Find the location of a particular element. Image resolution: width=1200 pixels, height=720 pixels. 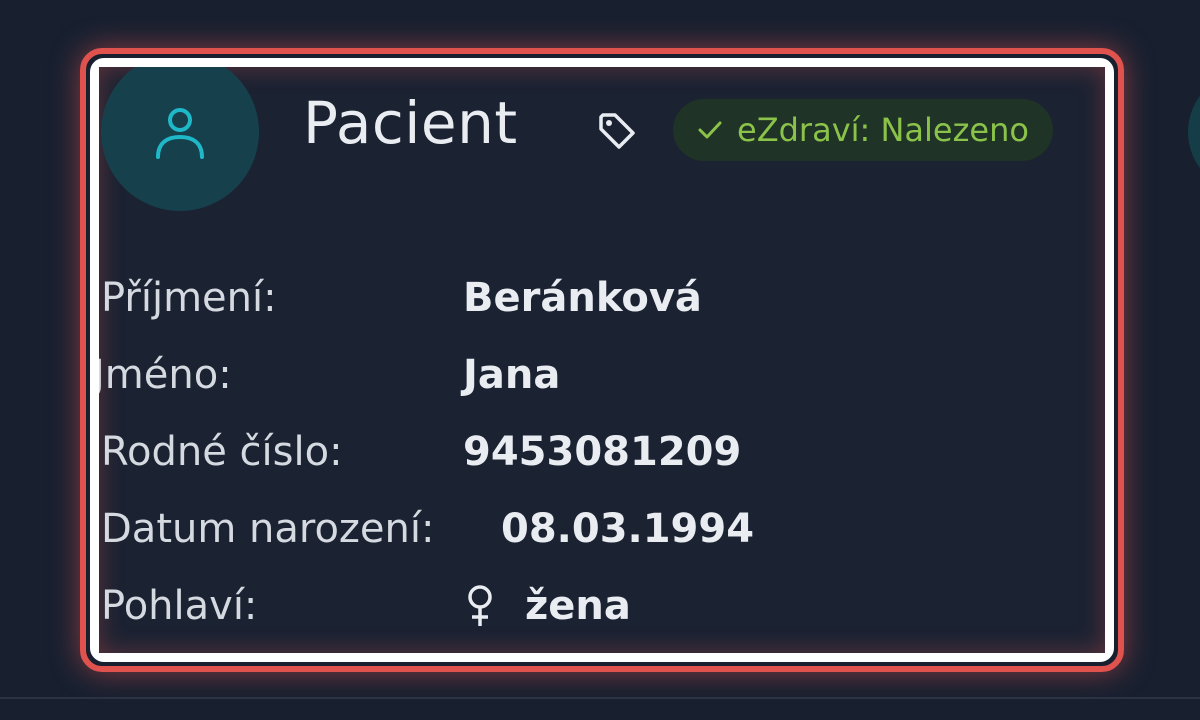

birth-number-value: 9453081209 is located at coordinates (602, 452).